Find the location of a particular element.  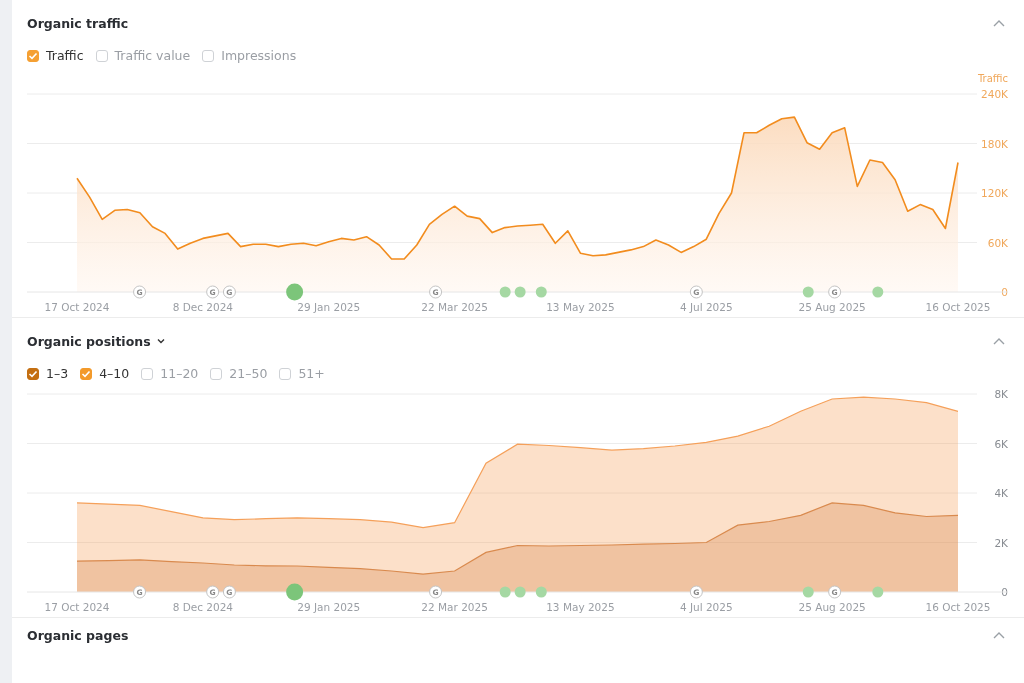

series-checkbox: Traffic value is located at coordinates (143, 55).